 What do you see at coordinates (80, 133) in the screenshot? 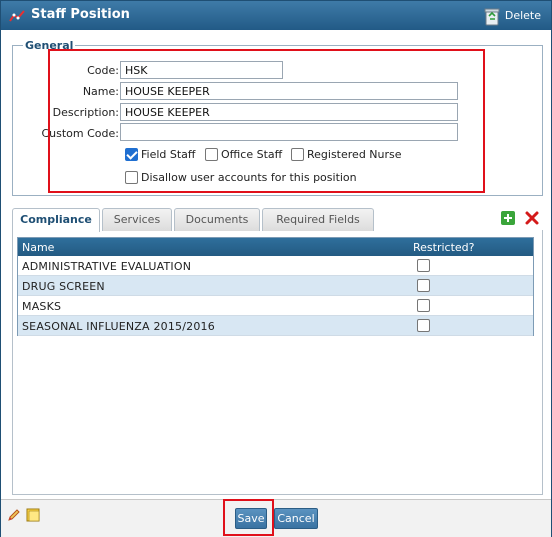
I see `custom-code-label: Custom Code:` at bounding box center [80, 133].